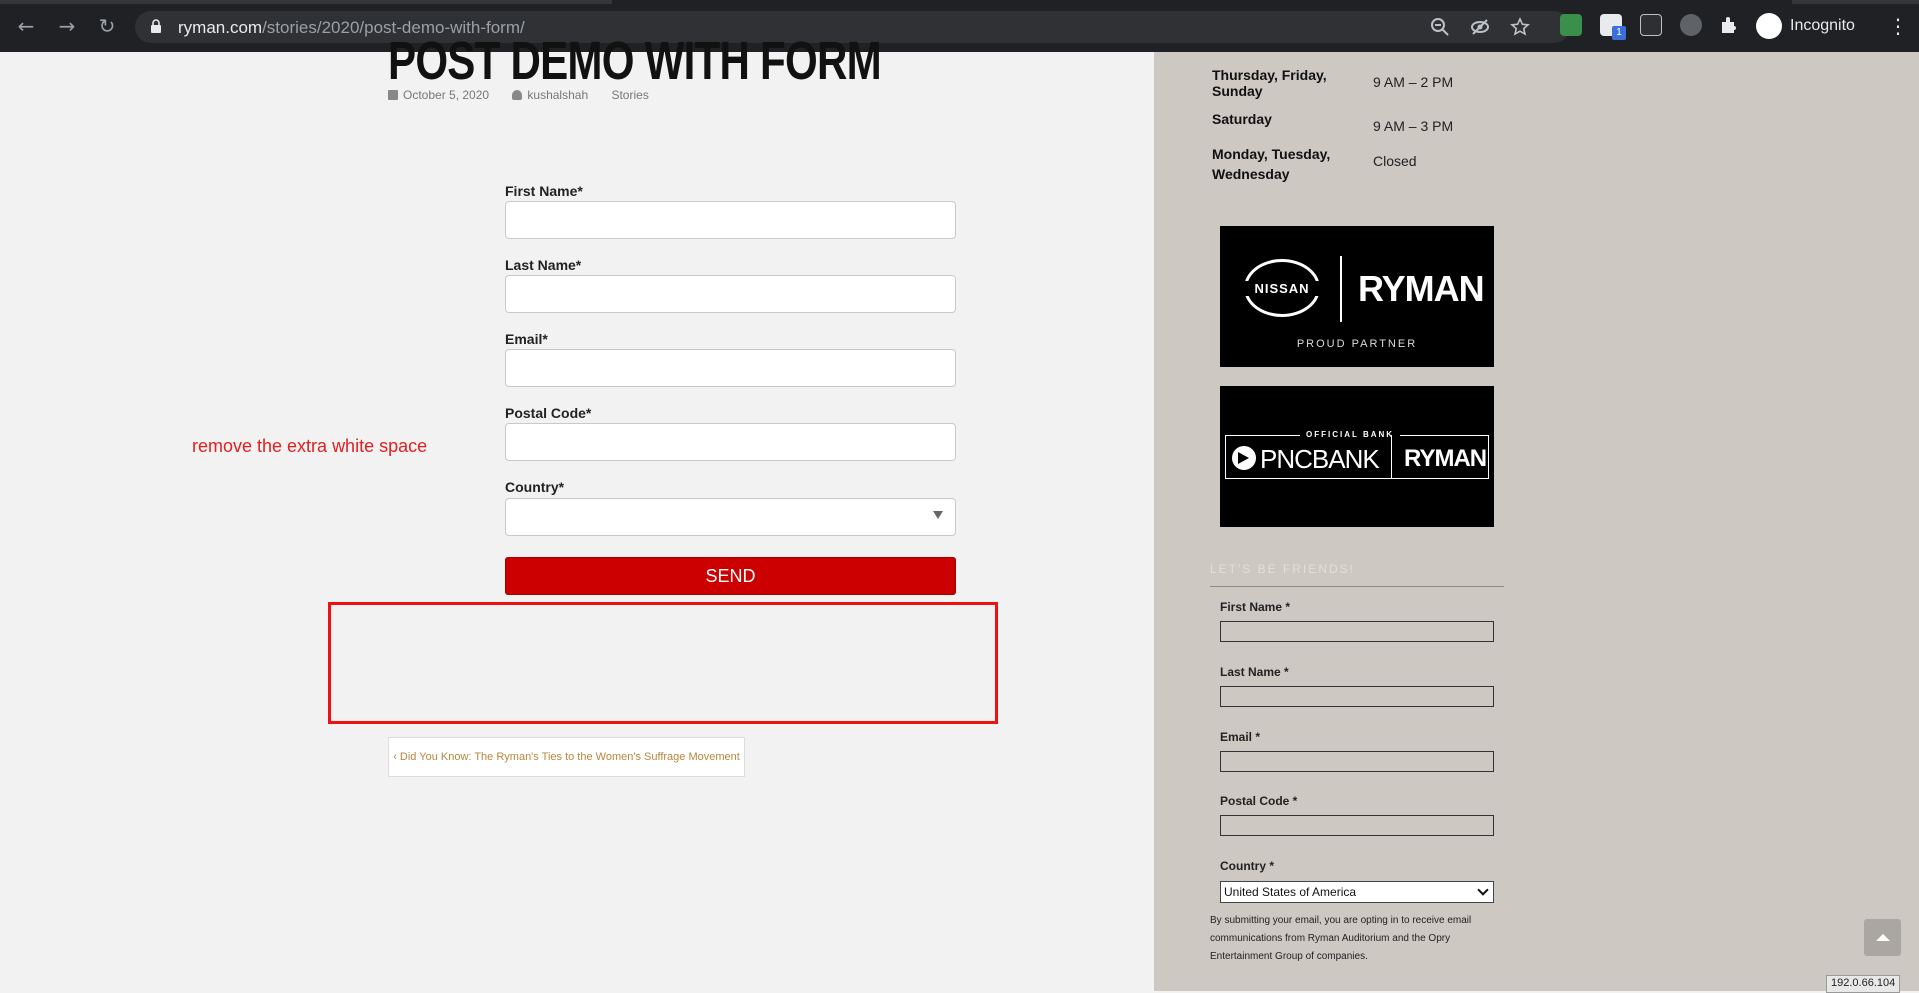  I want to click on hours-days-1: Thursday, Friday, Sunday, so click(1269, 83).